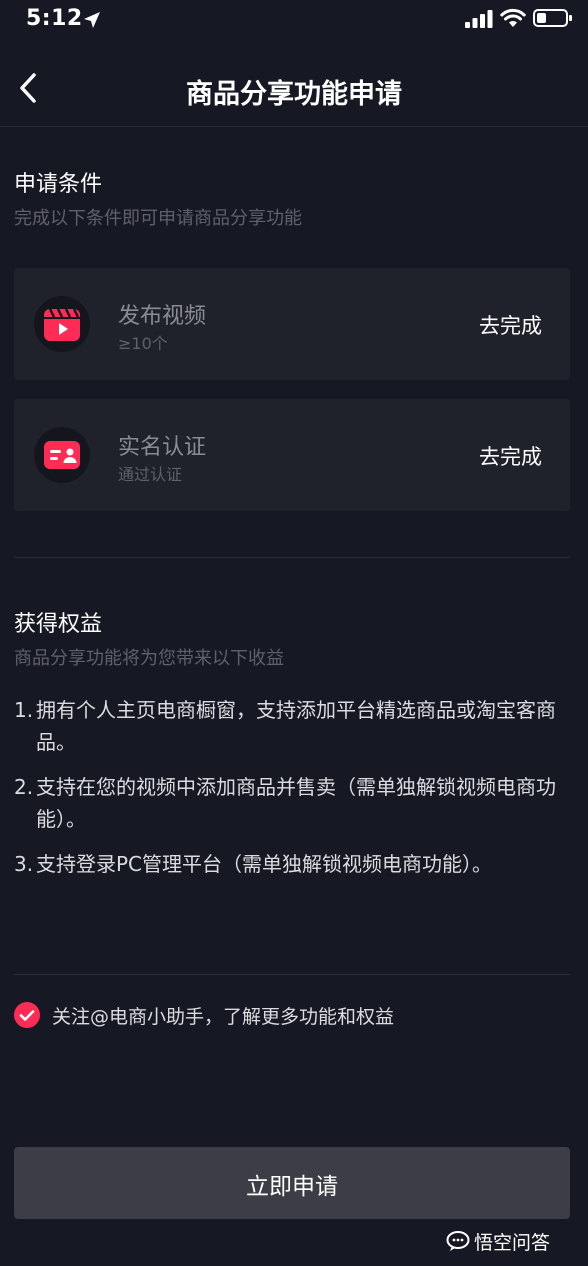  Describe the element at coordinates (24, 710) in the screenshot. I see `benefit-number: 1.` at that location.